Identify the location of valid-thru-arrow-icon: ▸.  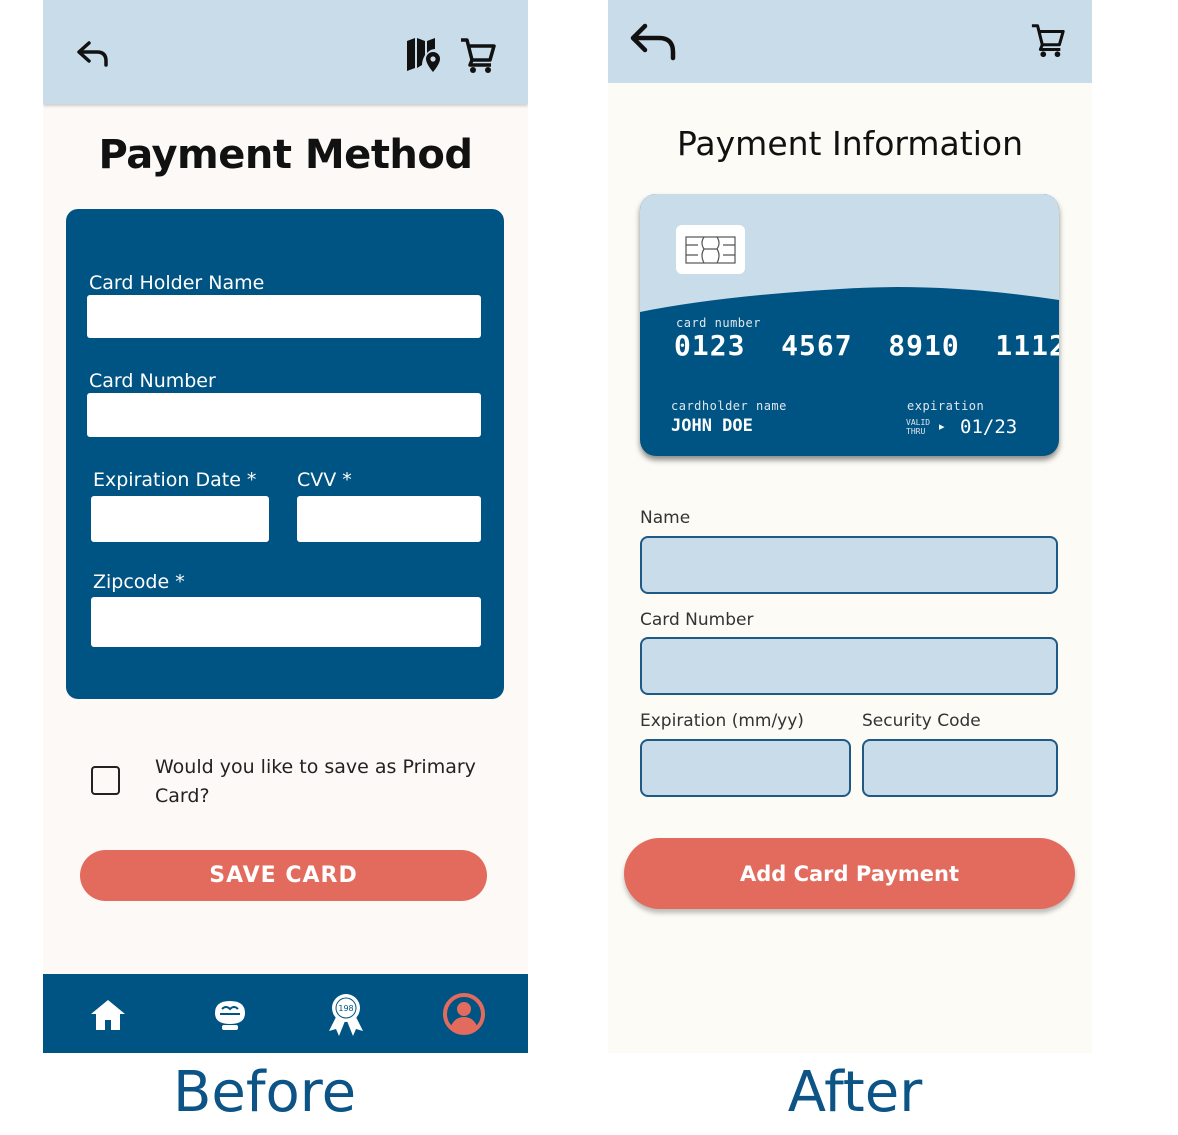
(942, 427).